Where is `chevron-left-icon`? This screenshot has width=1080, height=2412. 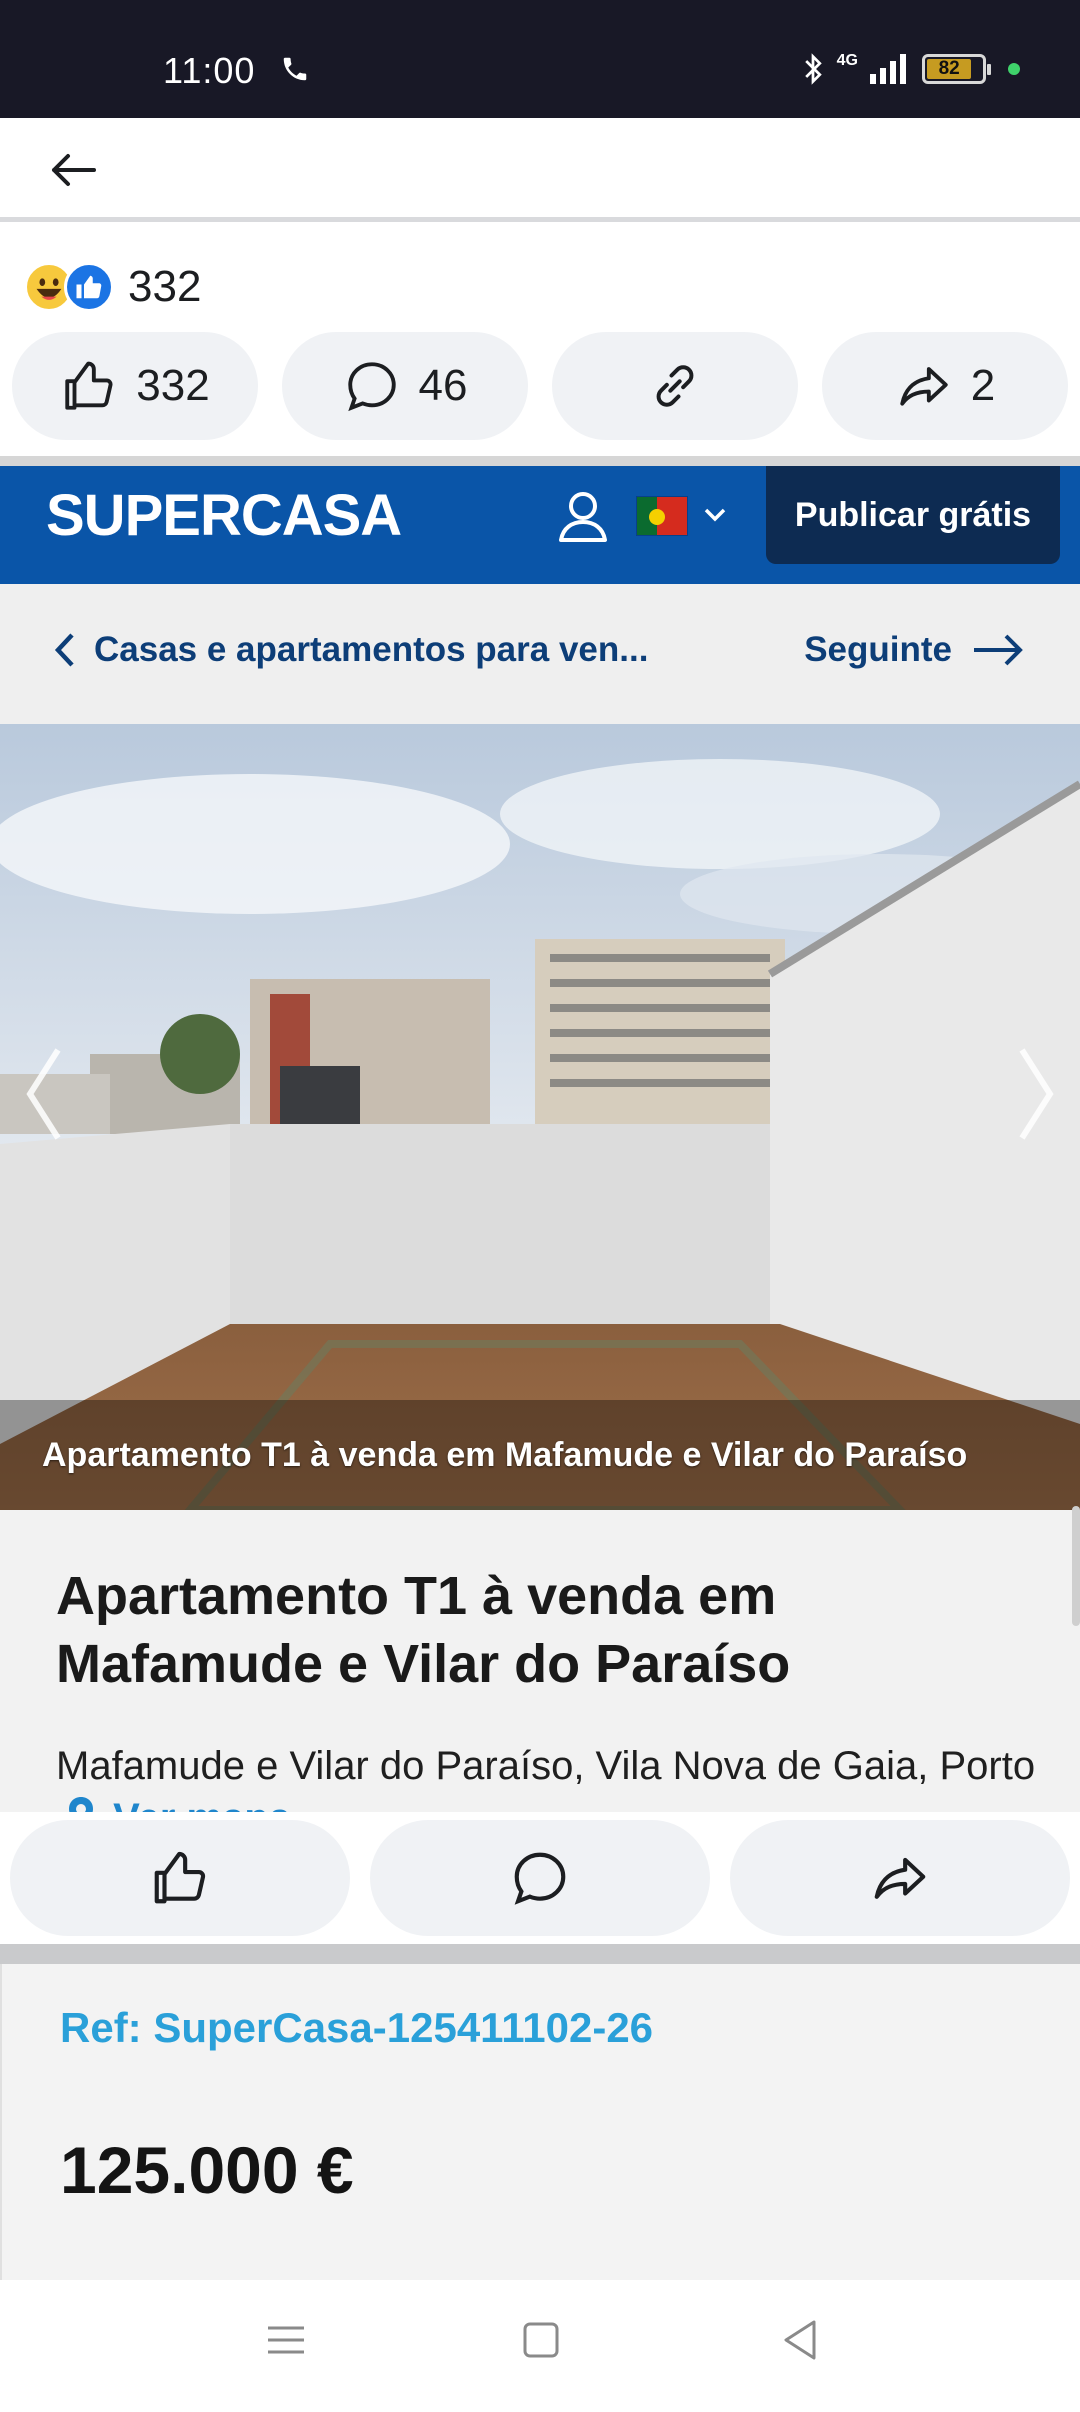
chevron-left-icon is located at coordinates (64, 650).